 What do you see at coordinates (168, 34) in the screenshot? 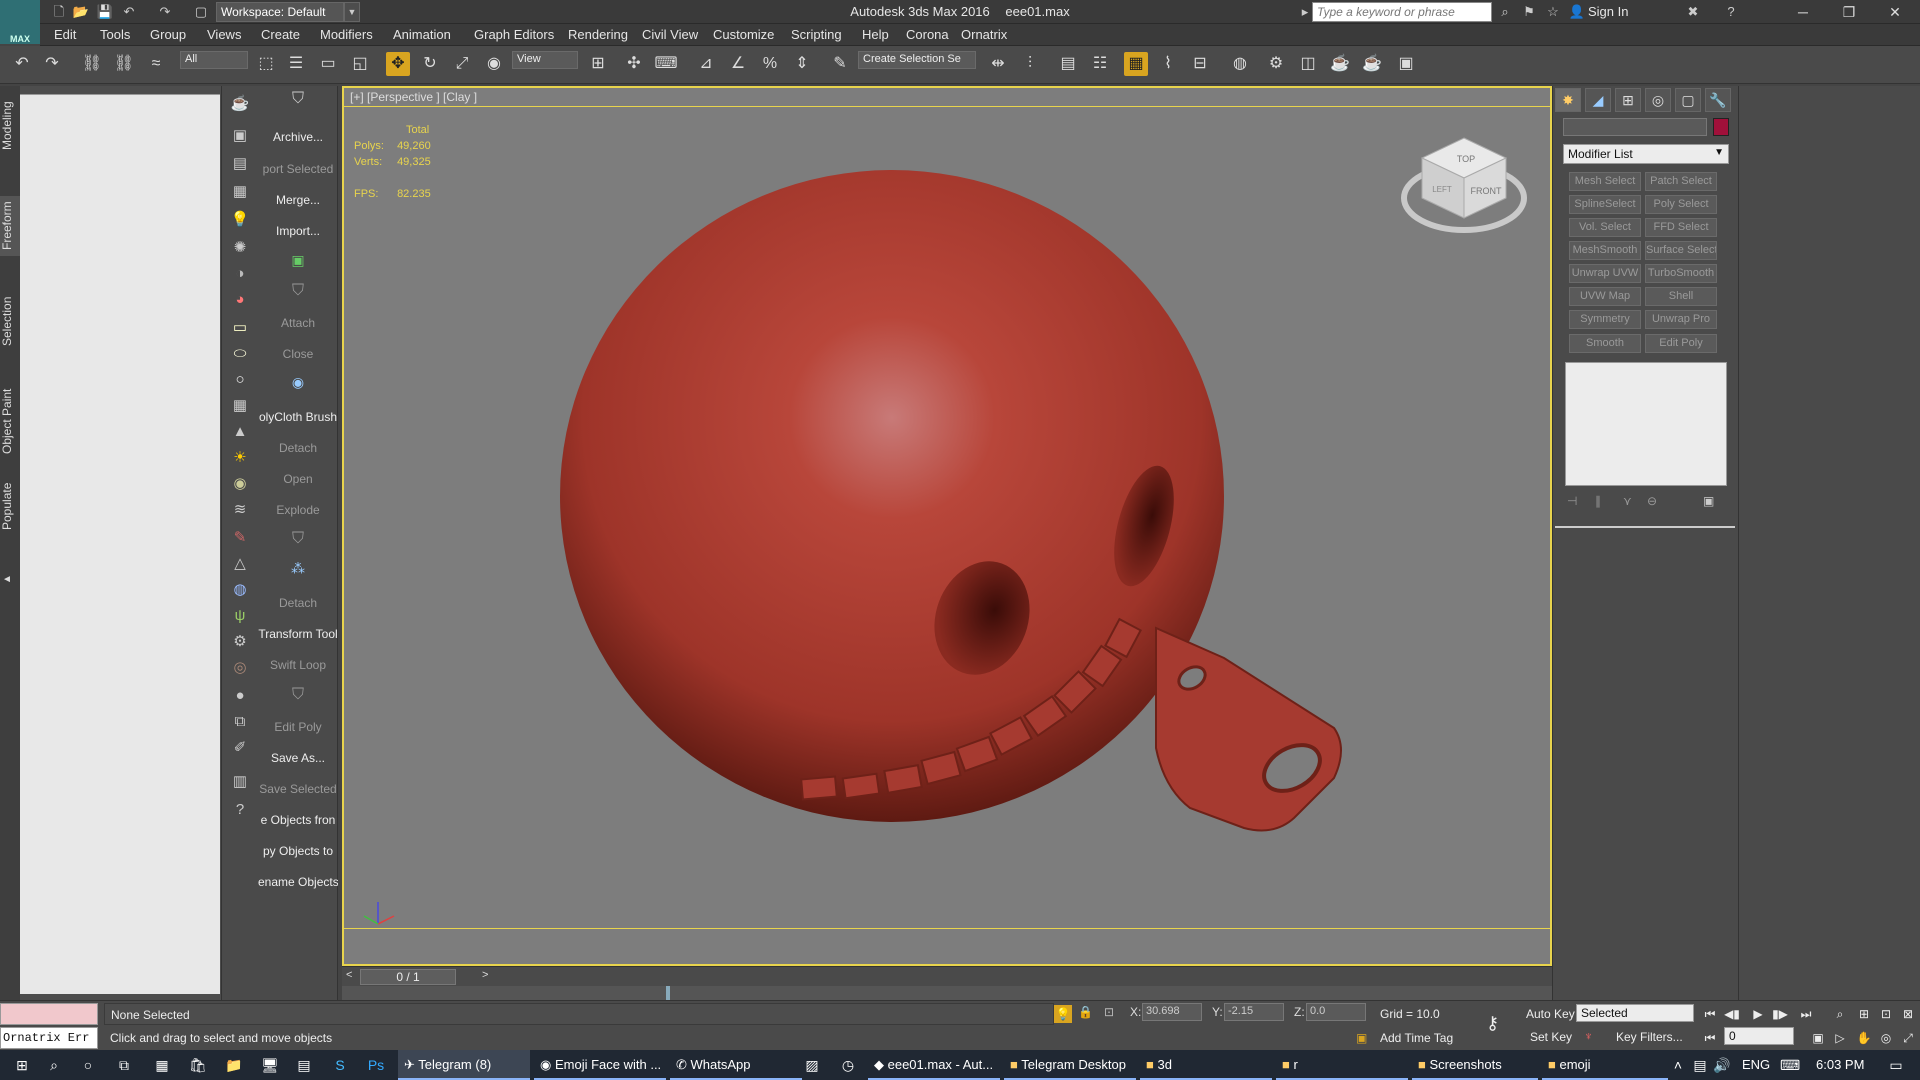
I see `menu-group: Group` at bounding box center [168, 34].